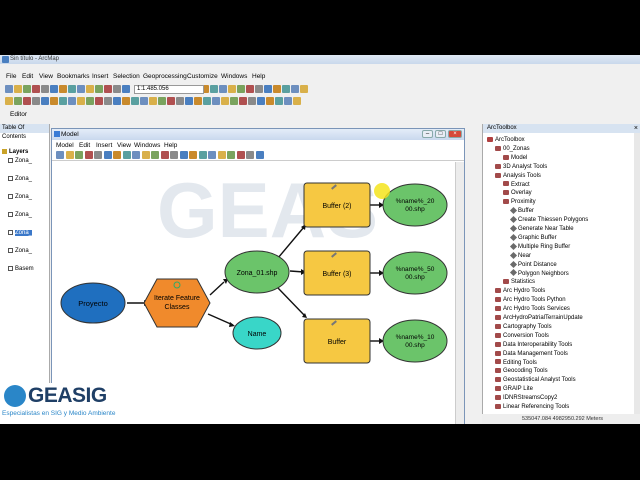 The image size is (640, 480). Describe the element at coordinates (46, 76) in the screenshot. I see `menu-view: View` at that location.